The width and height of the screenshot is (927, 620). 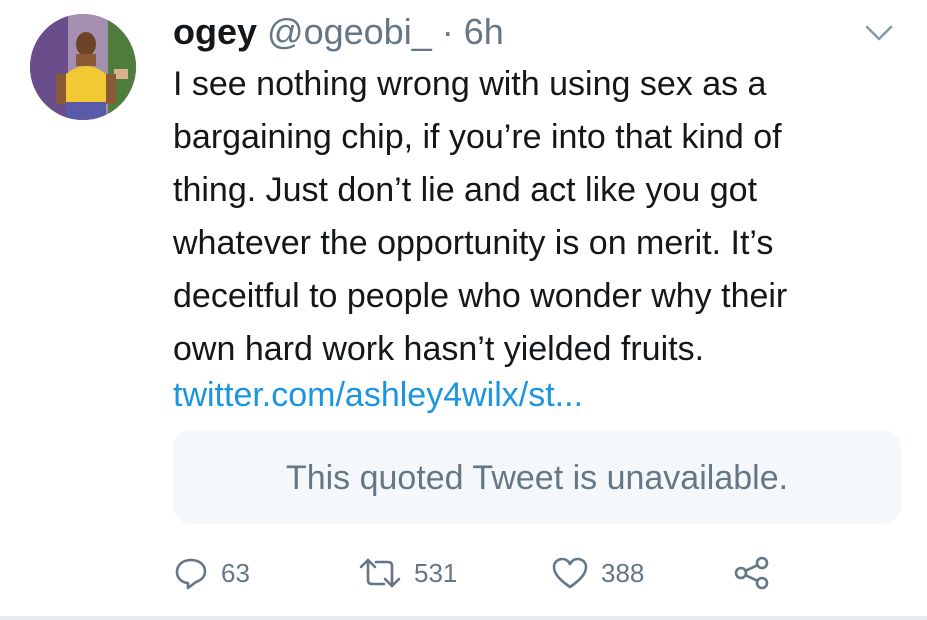 What do you see at coordinates (191, 574) in the screenshot?
I see `reply-icon` at bounding box center [191, 574].